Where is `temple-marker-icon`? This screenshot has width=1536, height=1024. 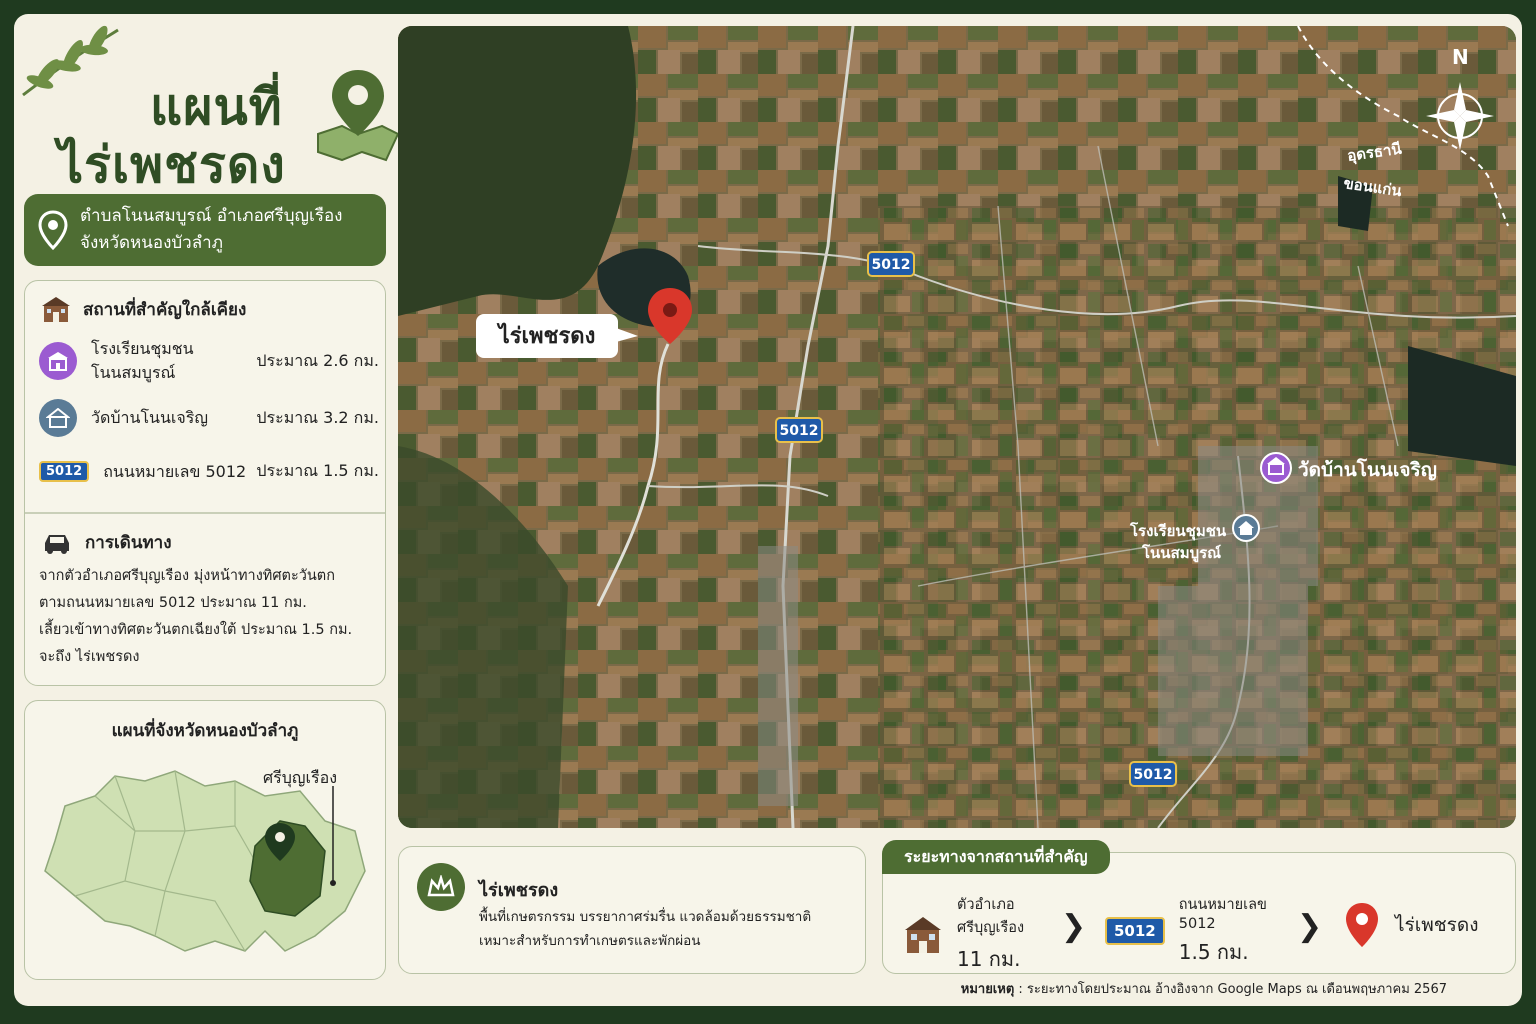 temple-marker-icon is located at coordinates (1276, 468).